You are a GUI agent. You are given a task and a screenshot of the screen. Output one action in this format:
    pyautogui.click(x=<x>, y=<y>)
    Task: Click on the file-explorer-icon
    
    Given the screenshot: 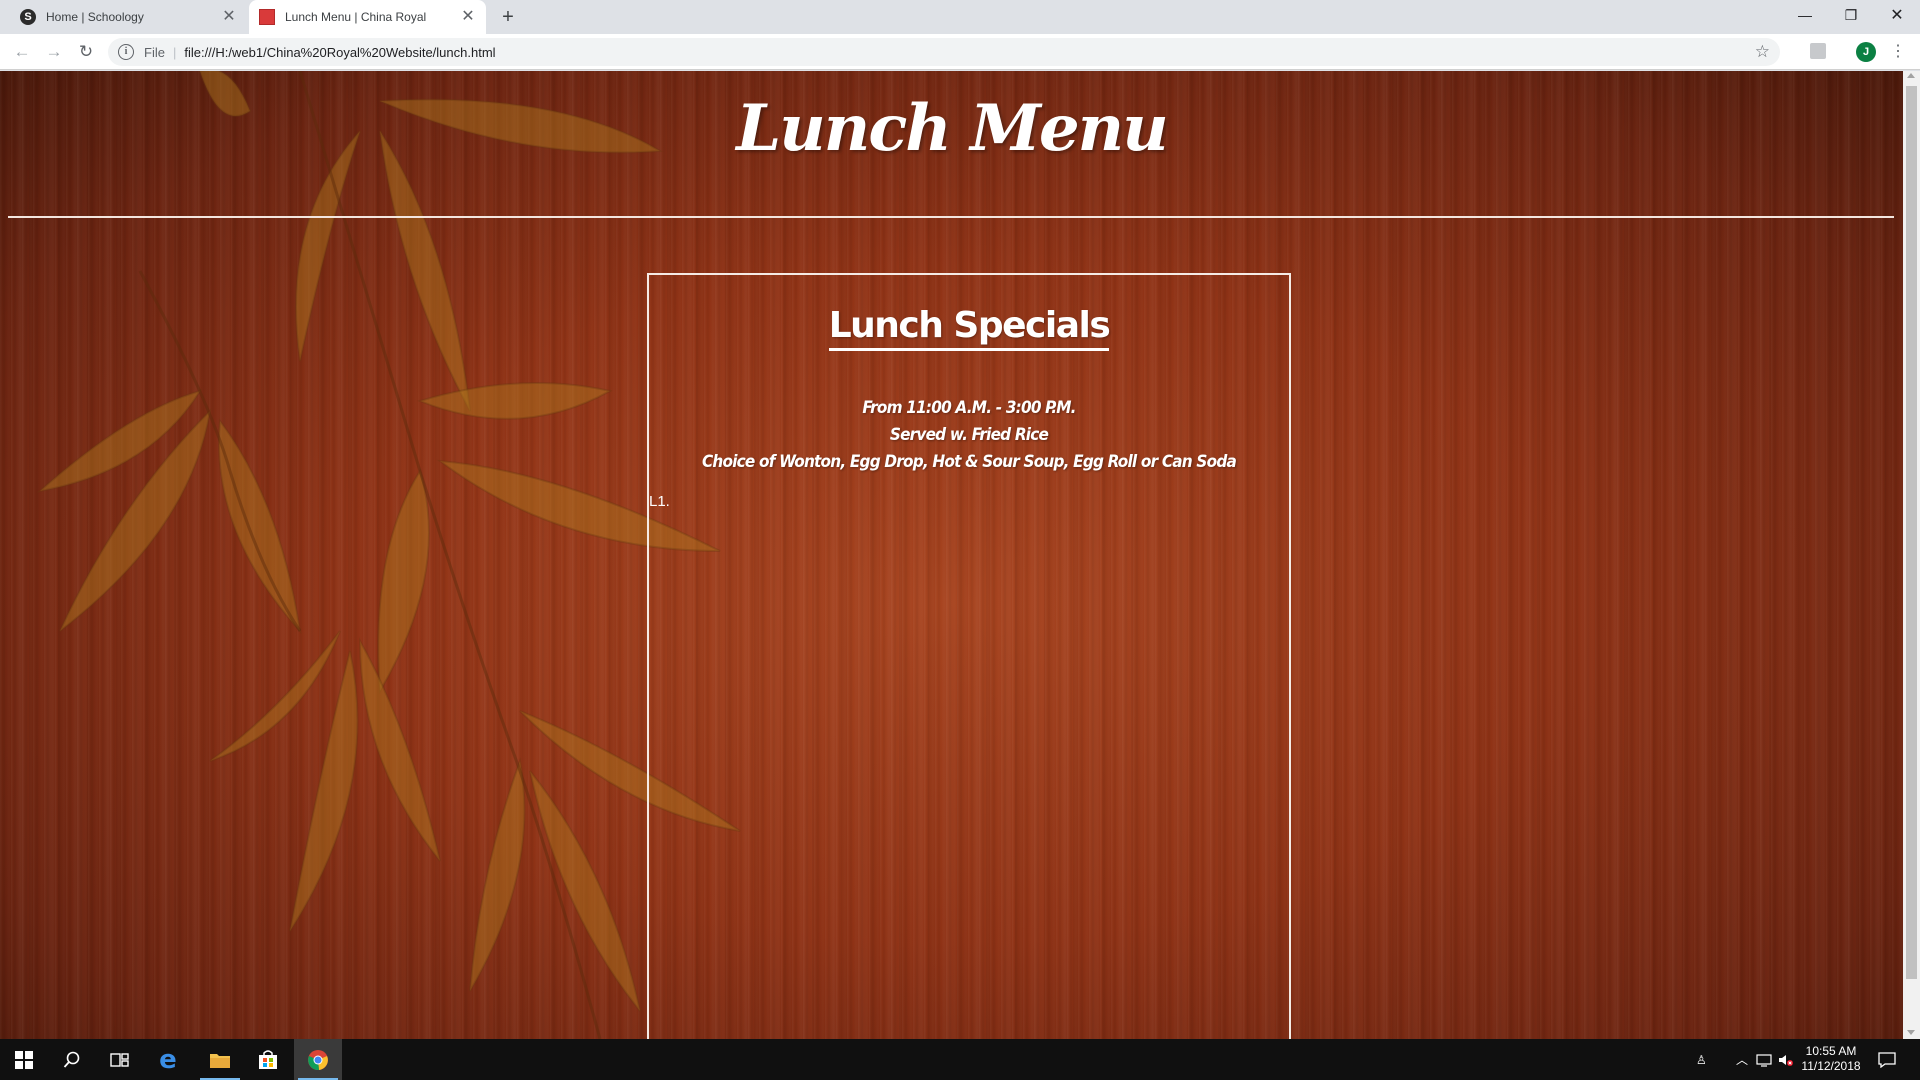 What is the action you would take?
    pyautogui.click(x=220, y=1059)
    